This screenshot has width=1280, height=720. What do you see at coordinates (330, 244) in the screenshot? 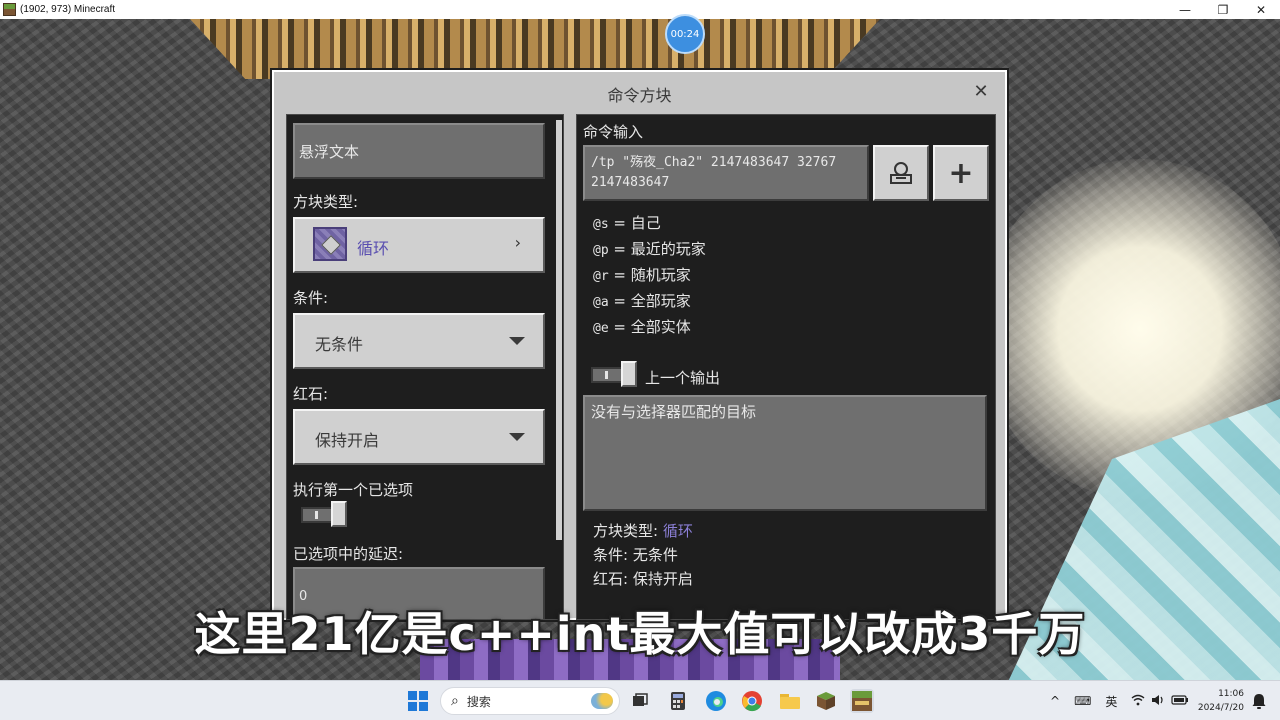
I see `repeating-command-block-icon` at bounding box center [330, 244].